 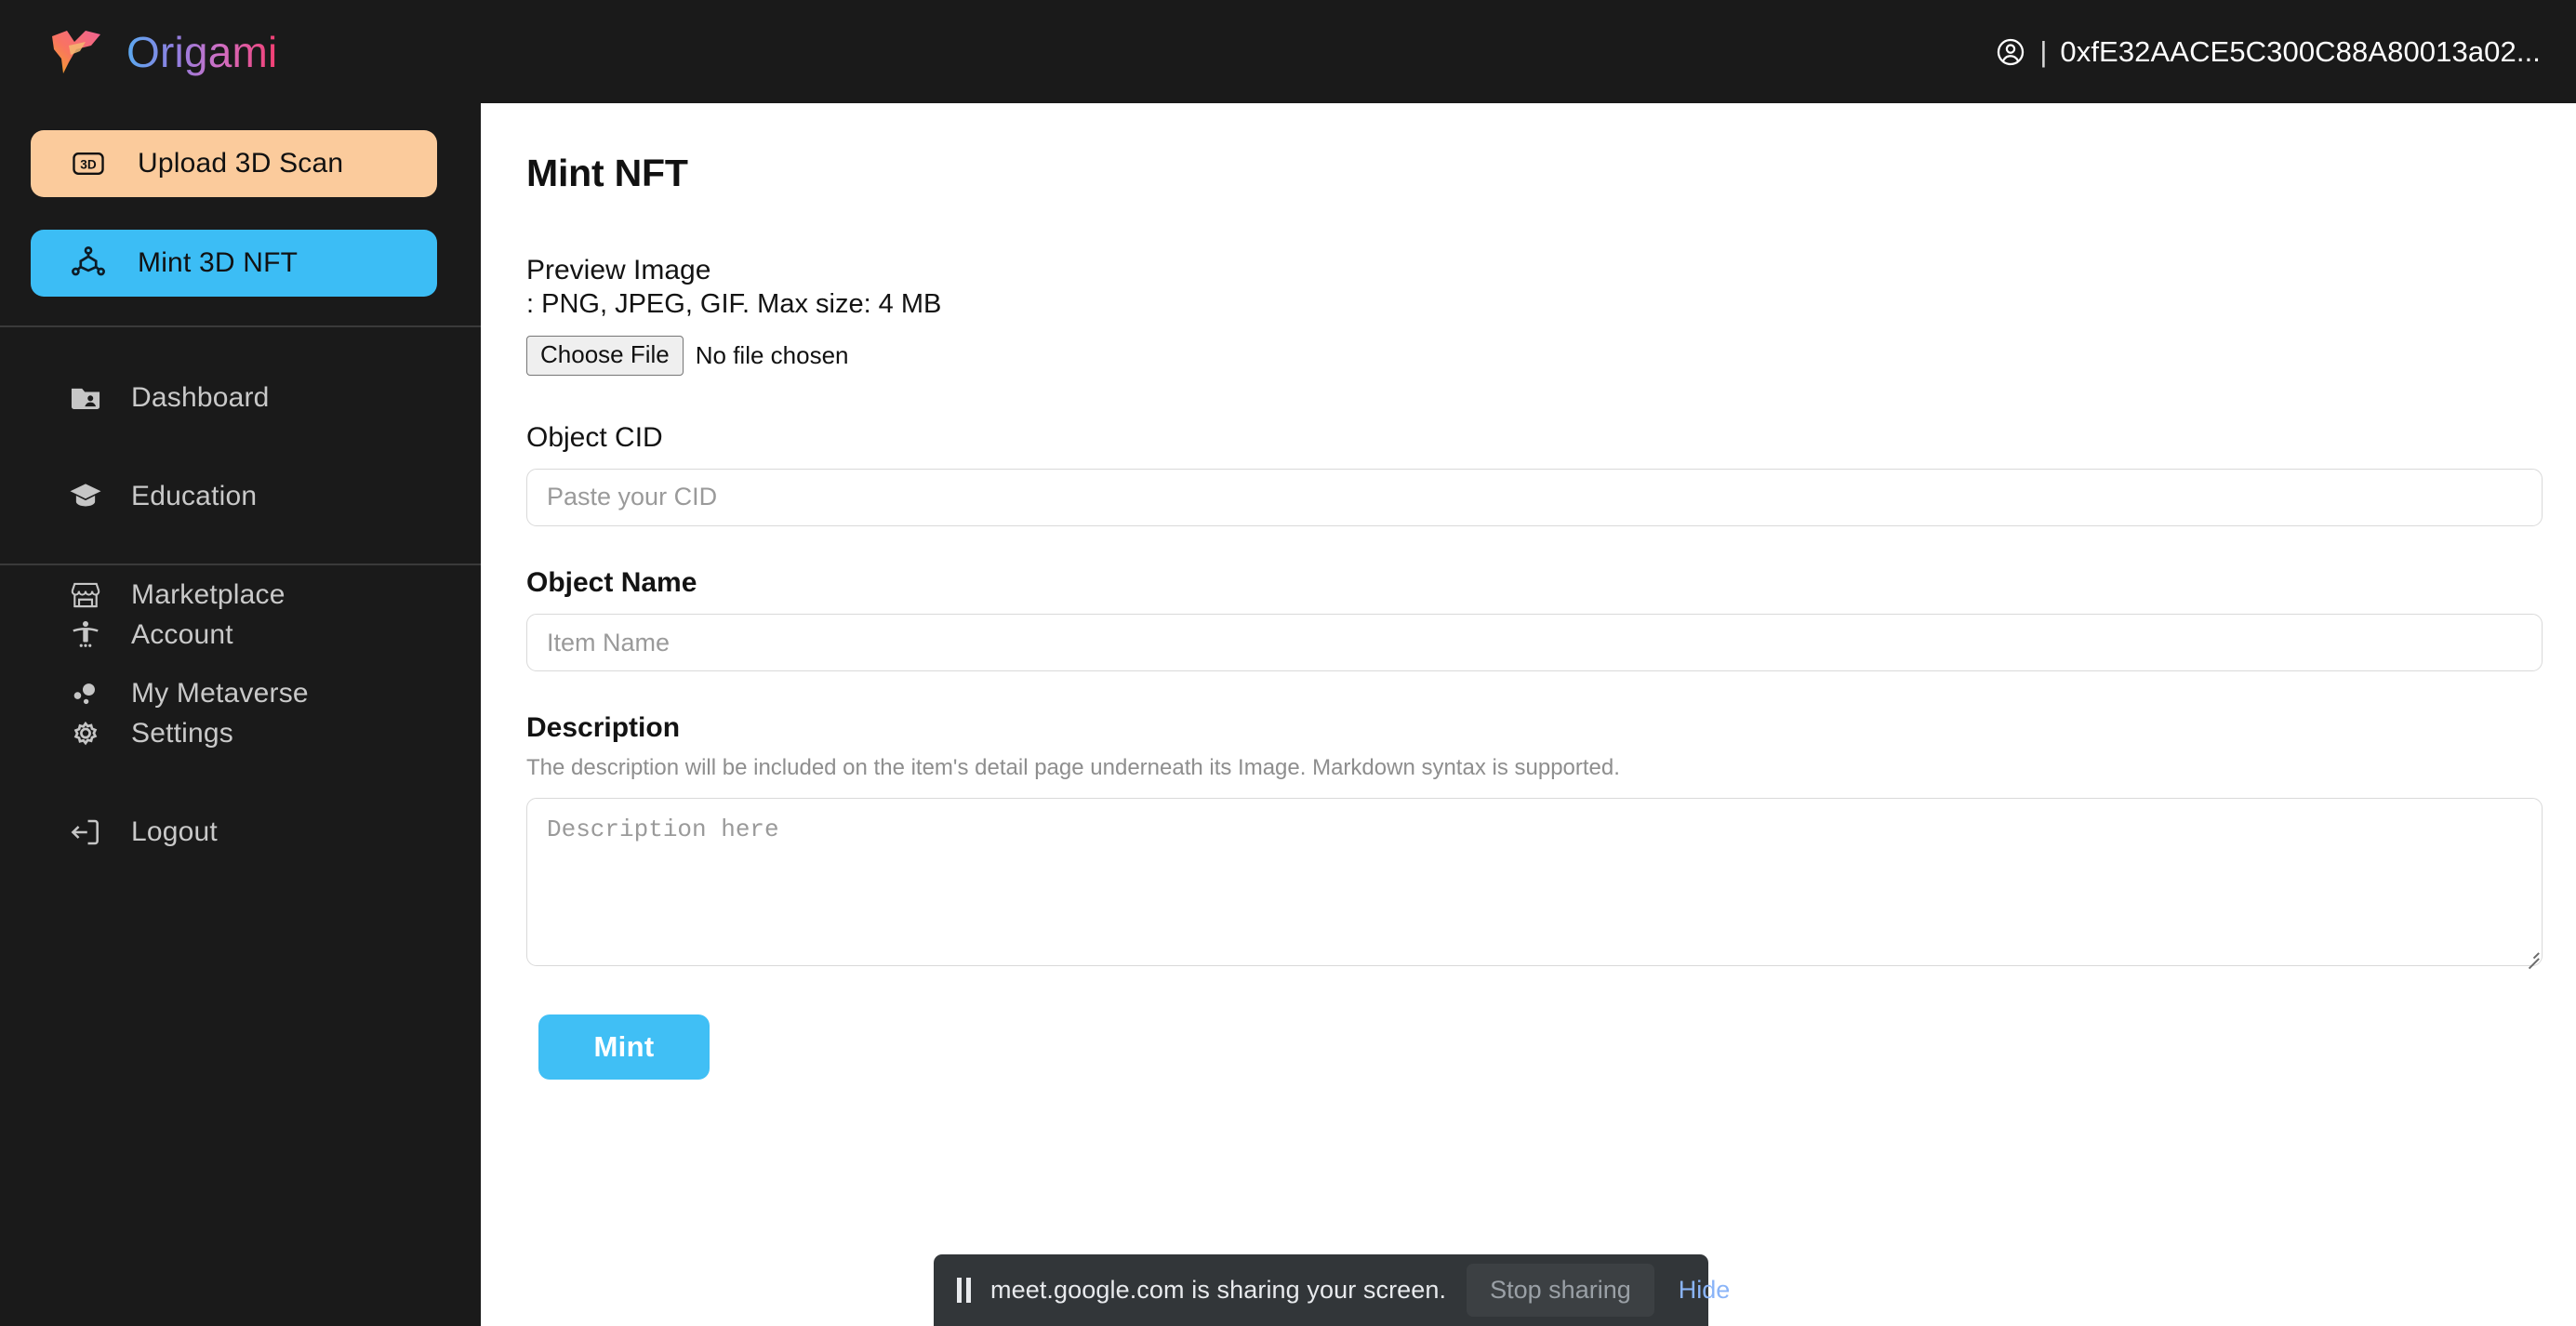 What do you see at coordinates (194, 496) in the screenshot?
I see `sidebar-item-education-label: Education` at bounding box center [194, 496].